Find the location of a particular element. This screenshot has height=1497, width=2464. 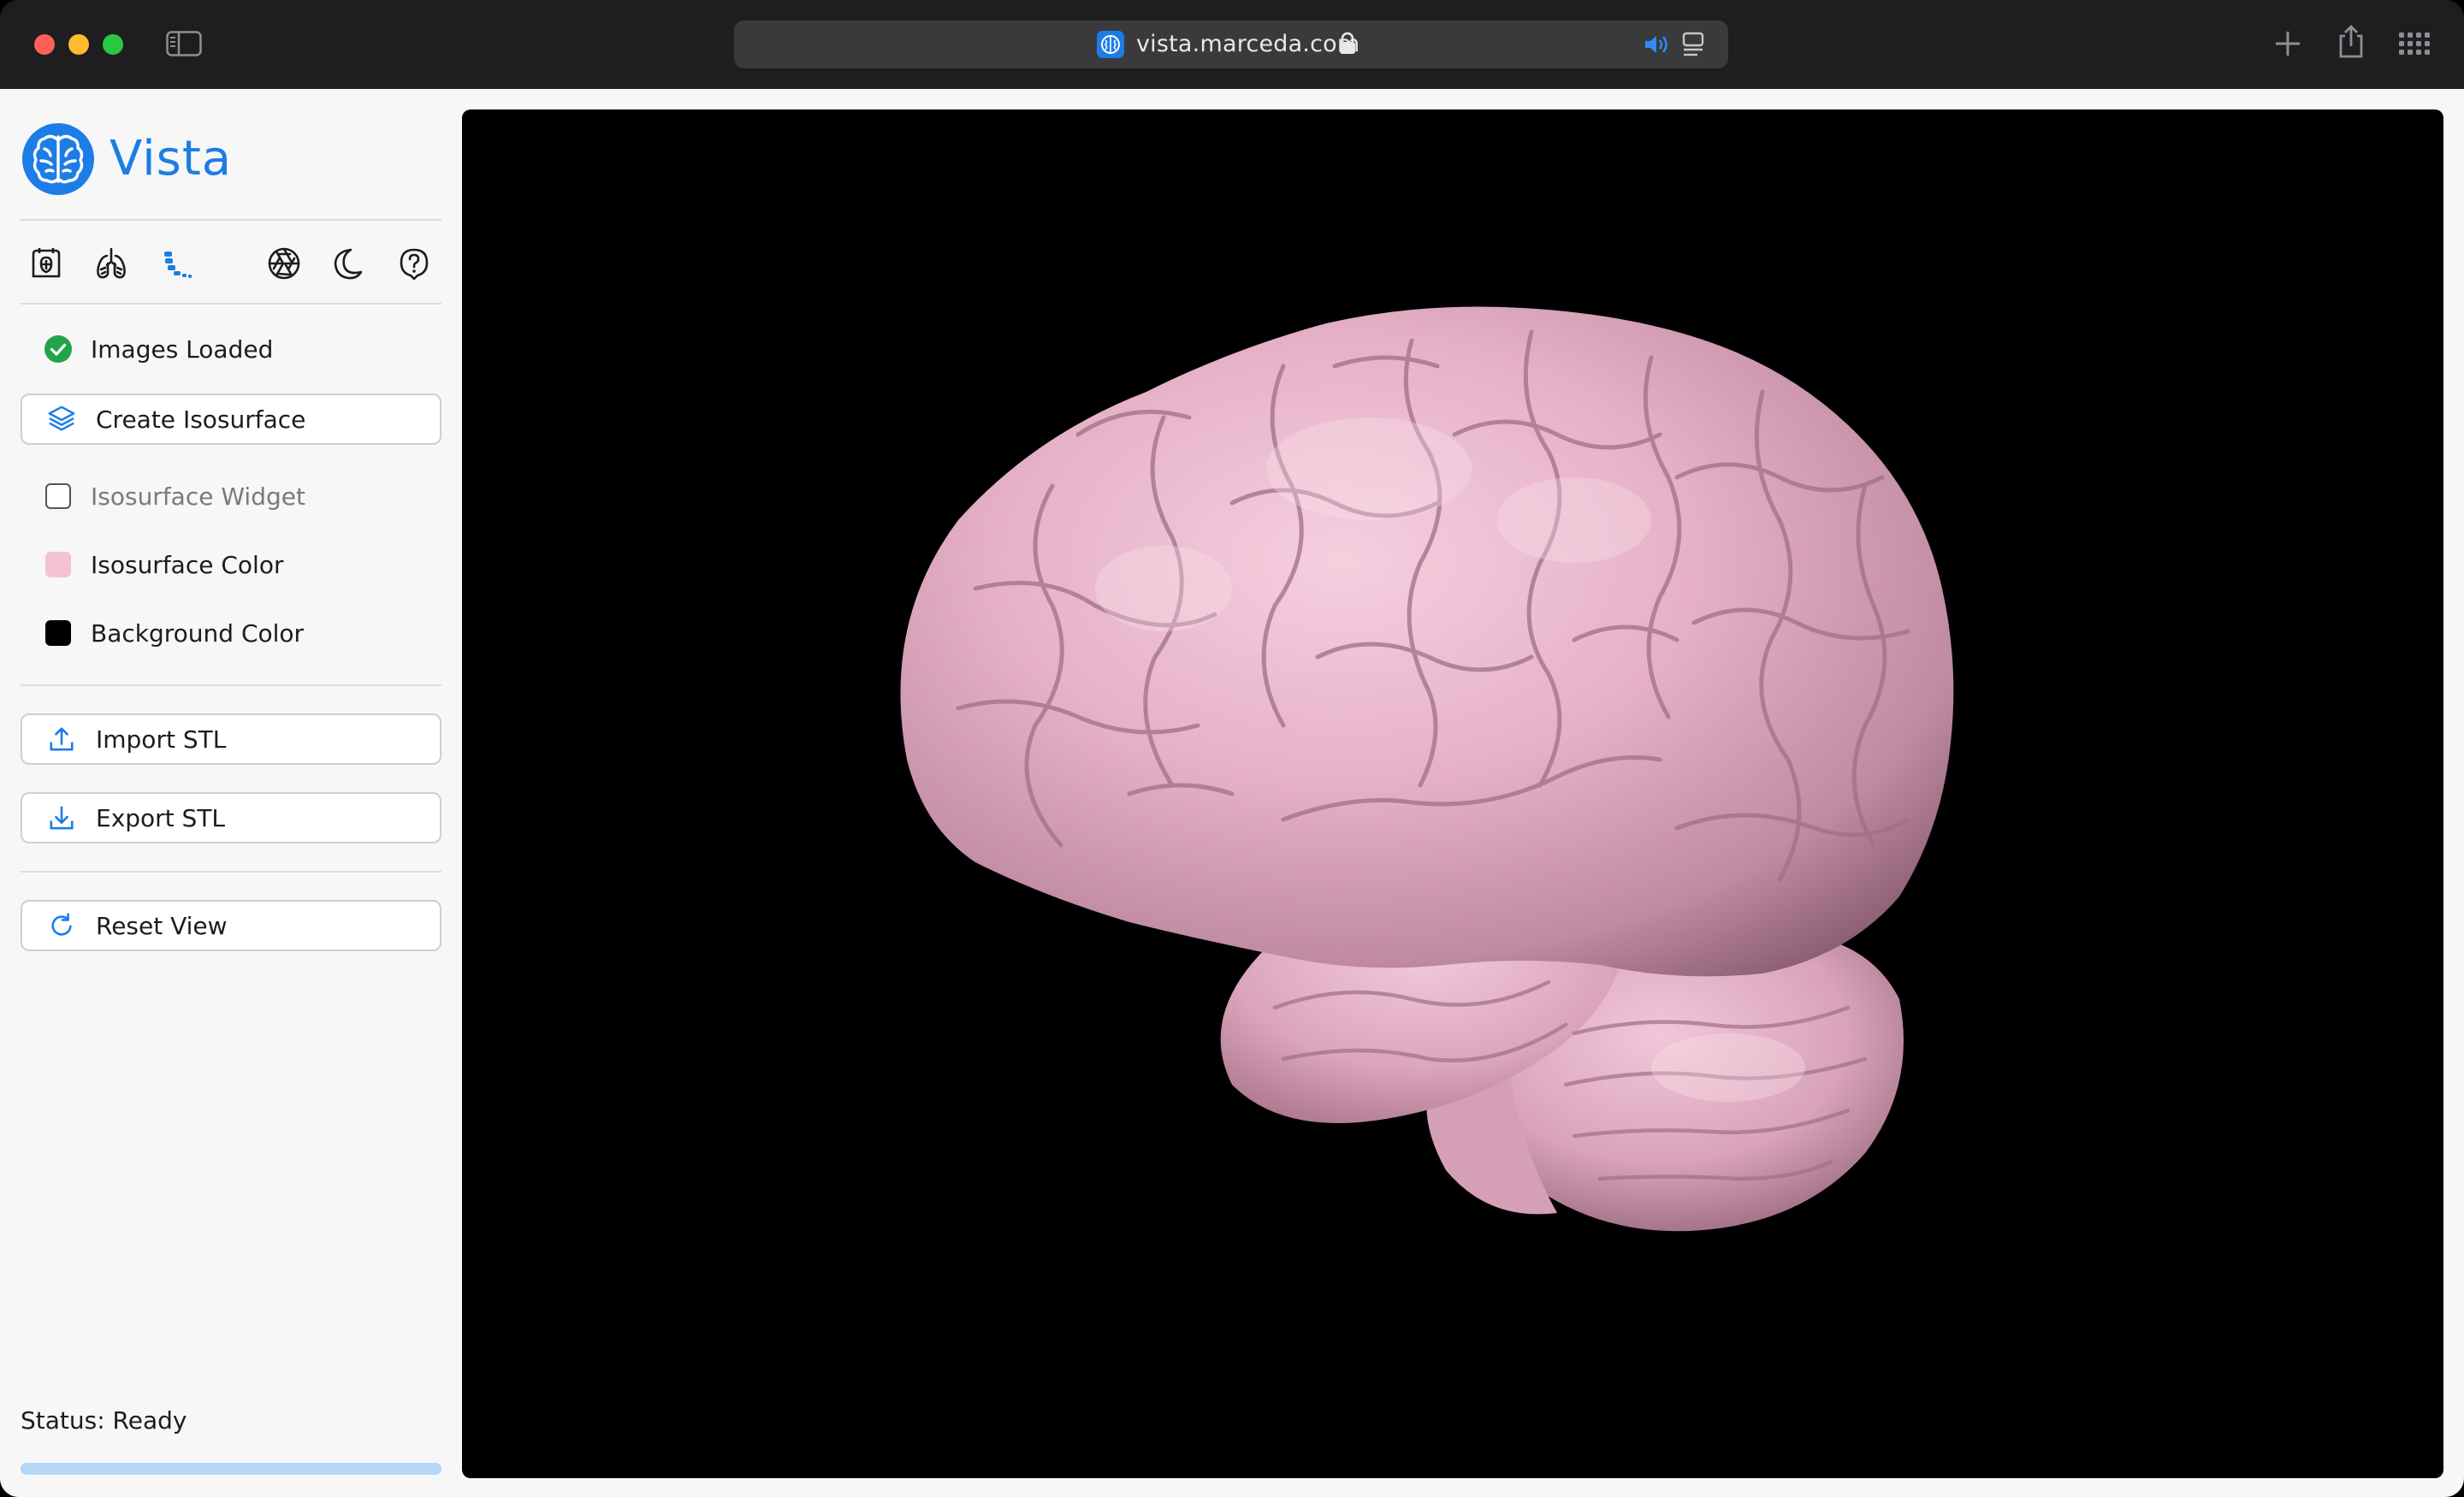

download-icon is located at coordinates (61, 818).